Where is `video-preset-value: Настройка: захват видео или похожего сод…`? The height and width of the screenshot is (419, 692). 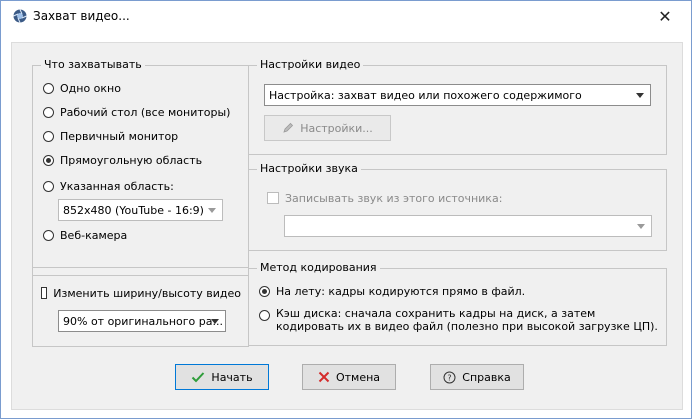
video-preset-value: Настройка: захват видео или похожего сод… is located at coordinates (425, 95).